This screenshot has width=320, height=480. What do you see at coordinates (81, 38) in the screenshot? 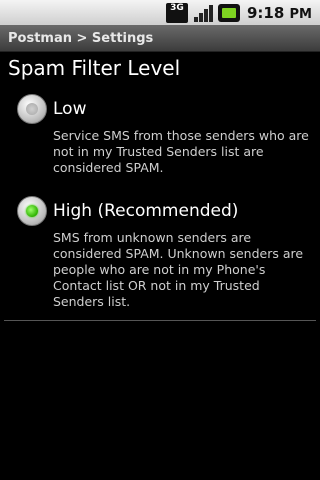
I see `window-title: Postman > Settings` at bounding box center [81, 38].